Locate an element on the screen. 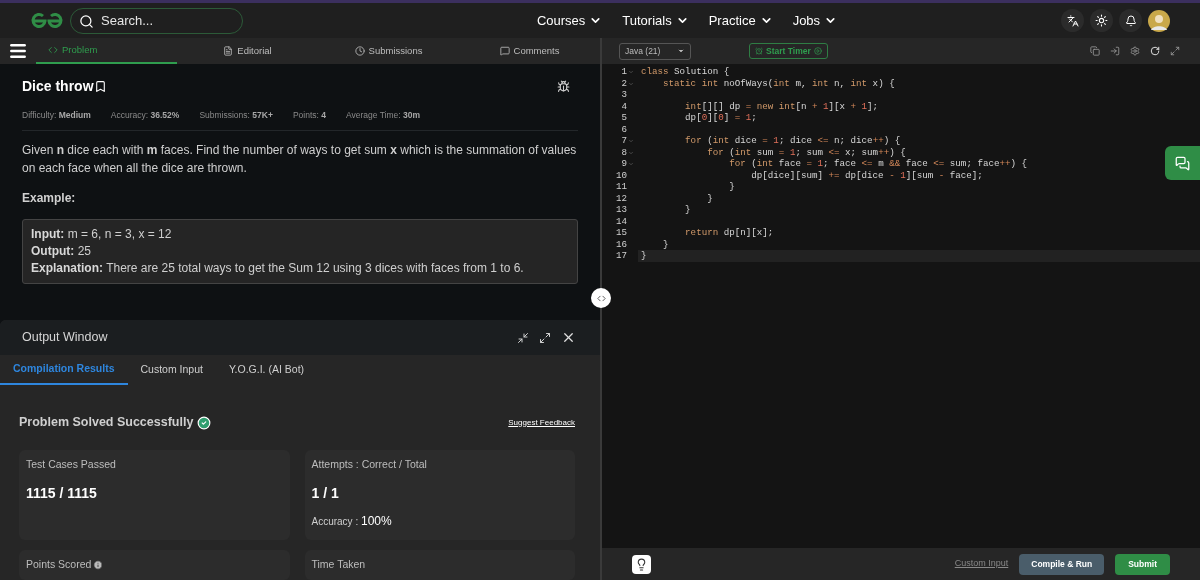 This screenshot has width=1200, height=580. check-icon is located at coordinates (204, 422).